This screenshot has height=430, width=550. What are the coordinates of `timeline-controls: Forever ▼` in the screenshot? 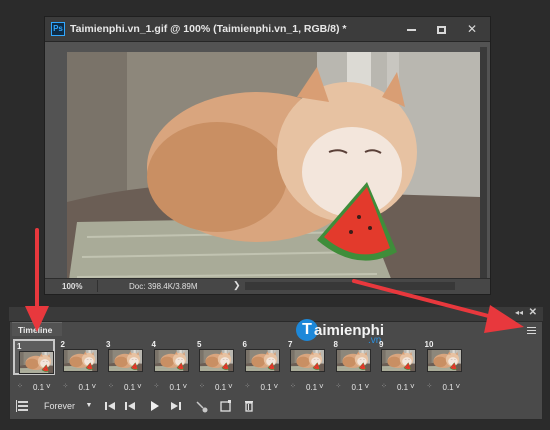 It's located at (143, 406).